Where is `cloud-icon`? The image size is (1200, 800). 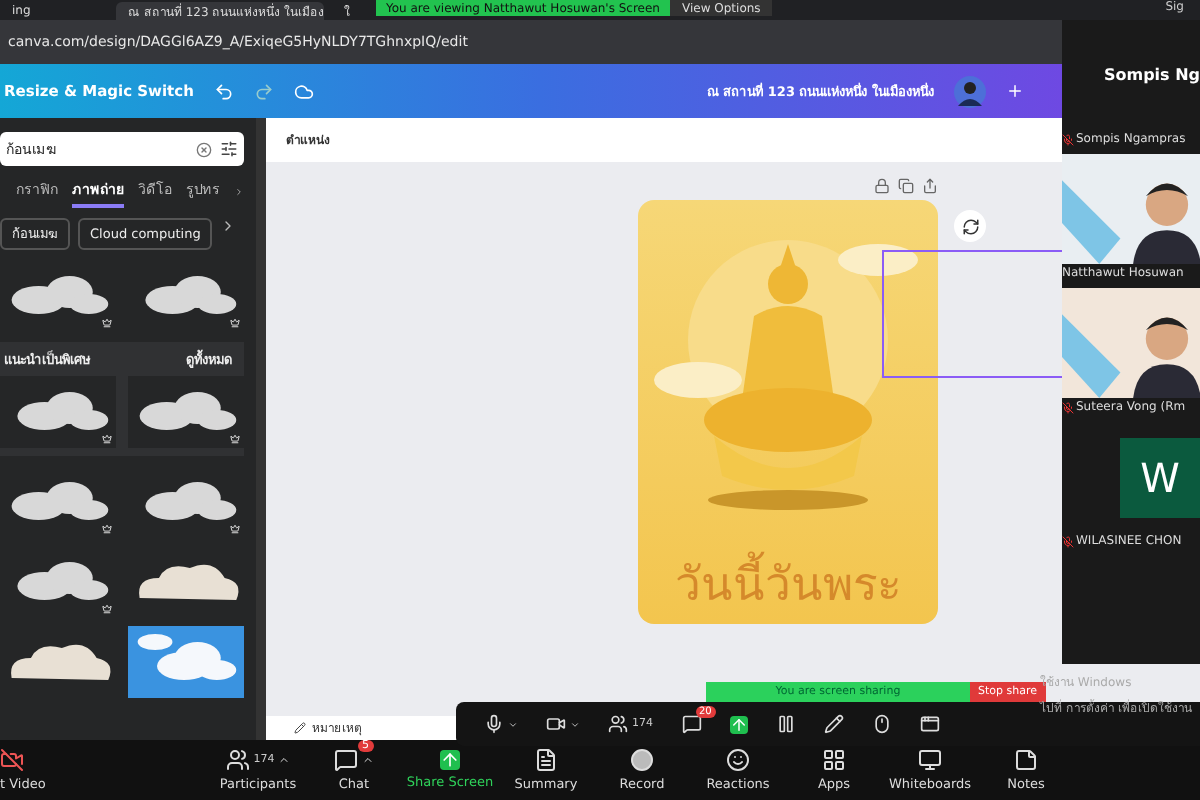 cloud-icon is located at coordinates (303, 91).